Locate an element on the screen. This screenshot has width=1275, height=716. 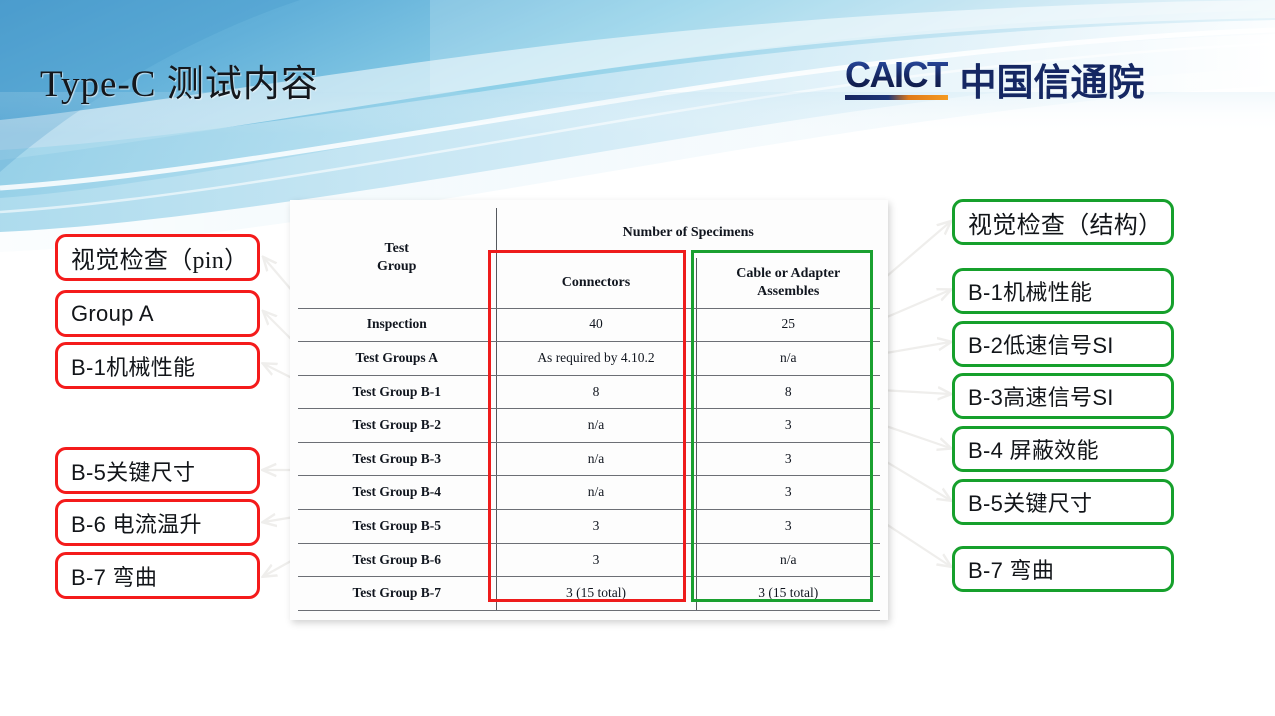
cell-connectors: 8 is located at coordinates (595, 392).